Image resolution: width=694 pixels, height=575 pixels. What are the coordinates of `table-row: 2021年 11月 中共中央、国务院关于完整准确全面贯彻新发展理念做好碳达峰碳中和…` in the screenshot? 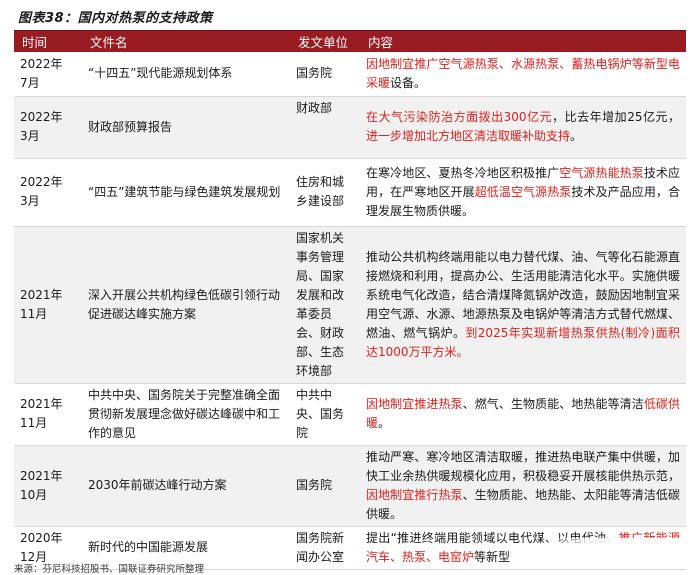 It's located at (350, 414).